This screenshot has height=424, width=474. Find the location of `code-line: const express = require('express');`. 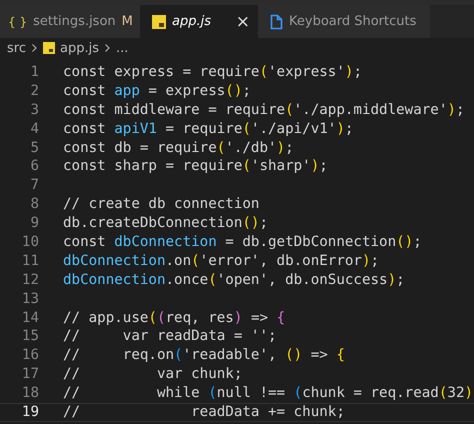

code-line: const express = require('express'); is located at coordinates (212, 72).